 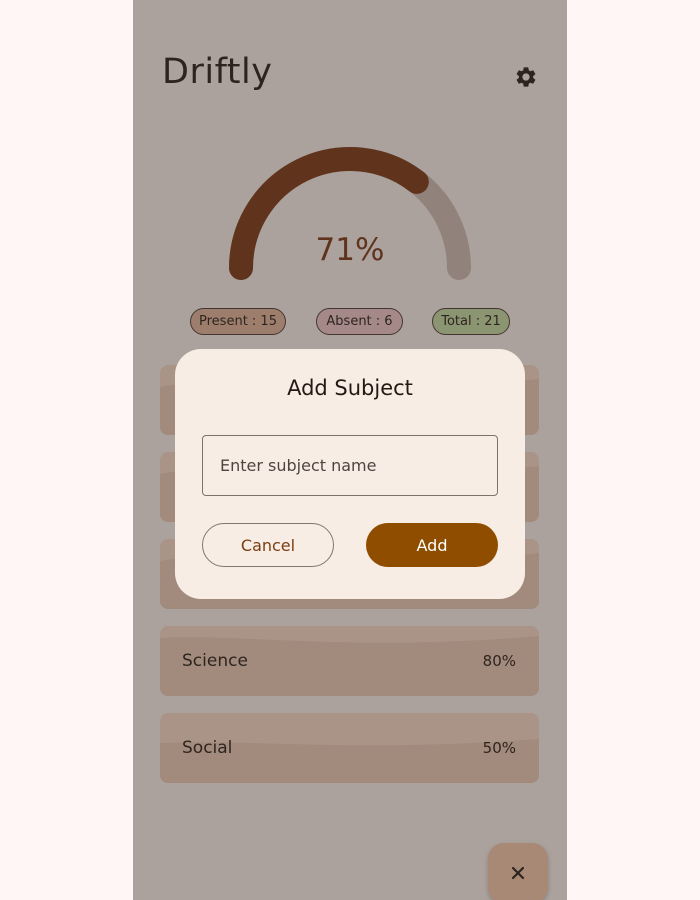 I want to click on cancel-button: Cancel, so click(x=268, y=545).